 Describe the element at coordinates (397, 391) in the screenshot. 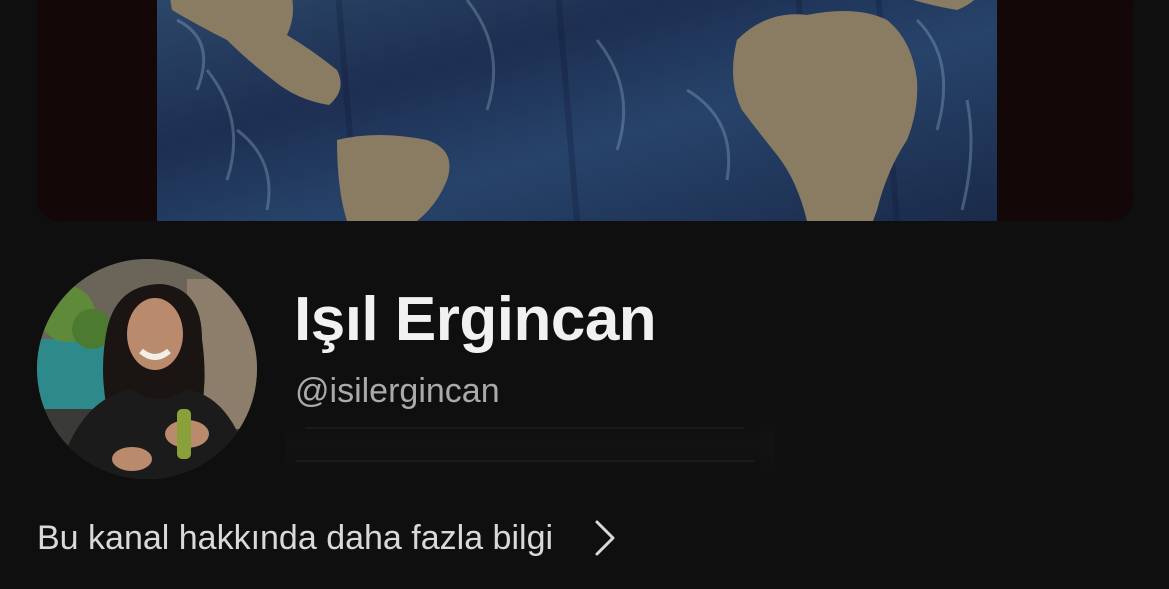

I see `channel-handle: @isilergincan` at that location.